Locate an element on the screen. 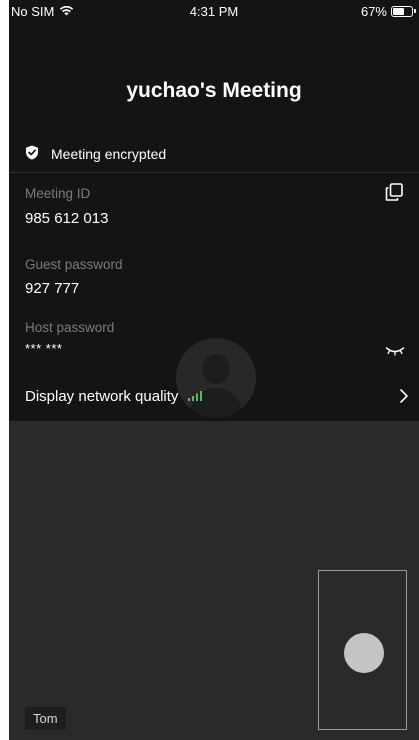  status-time: 4:31 PM is located at coordinates (214, 11).